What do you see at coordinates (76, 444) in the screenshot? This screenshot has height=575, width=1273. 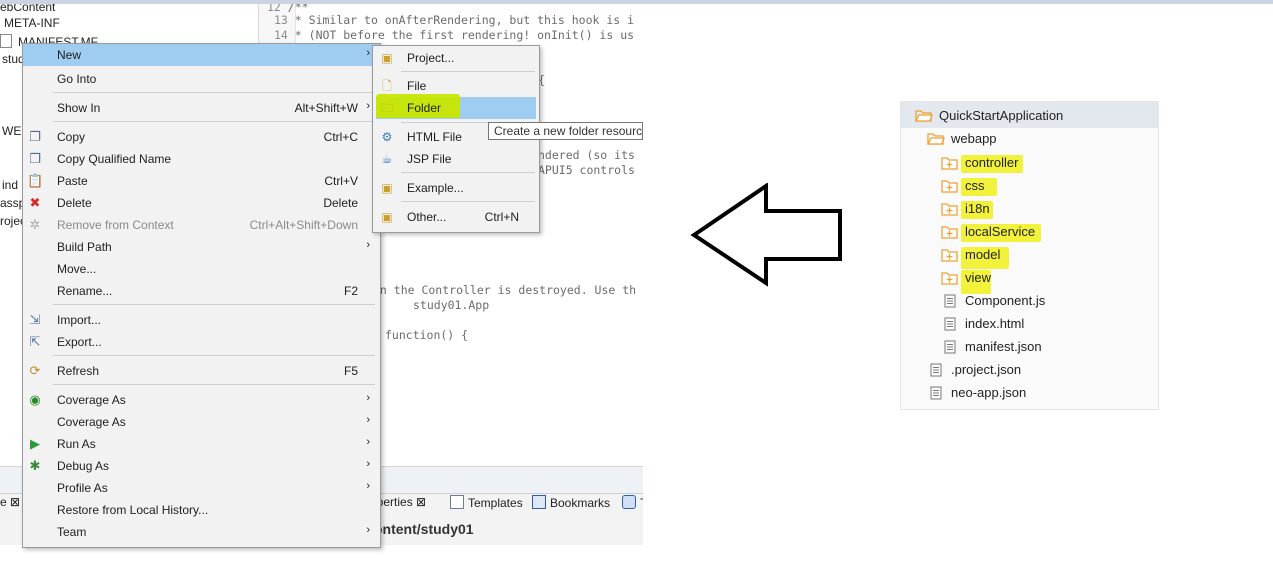 I see `menu-label: Run As` at bounding box center [76, 444].